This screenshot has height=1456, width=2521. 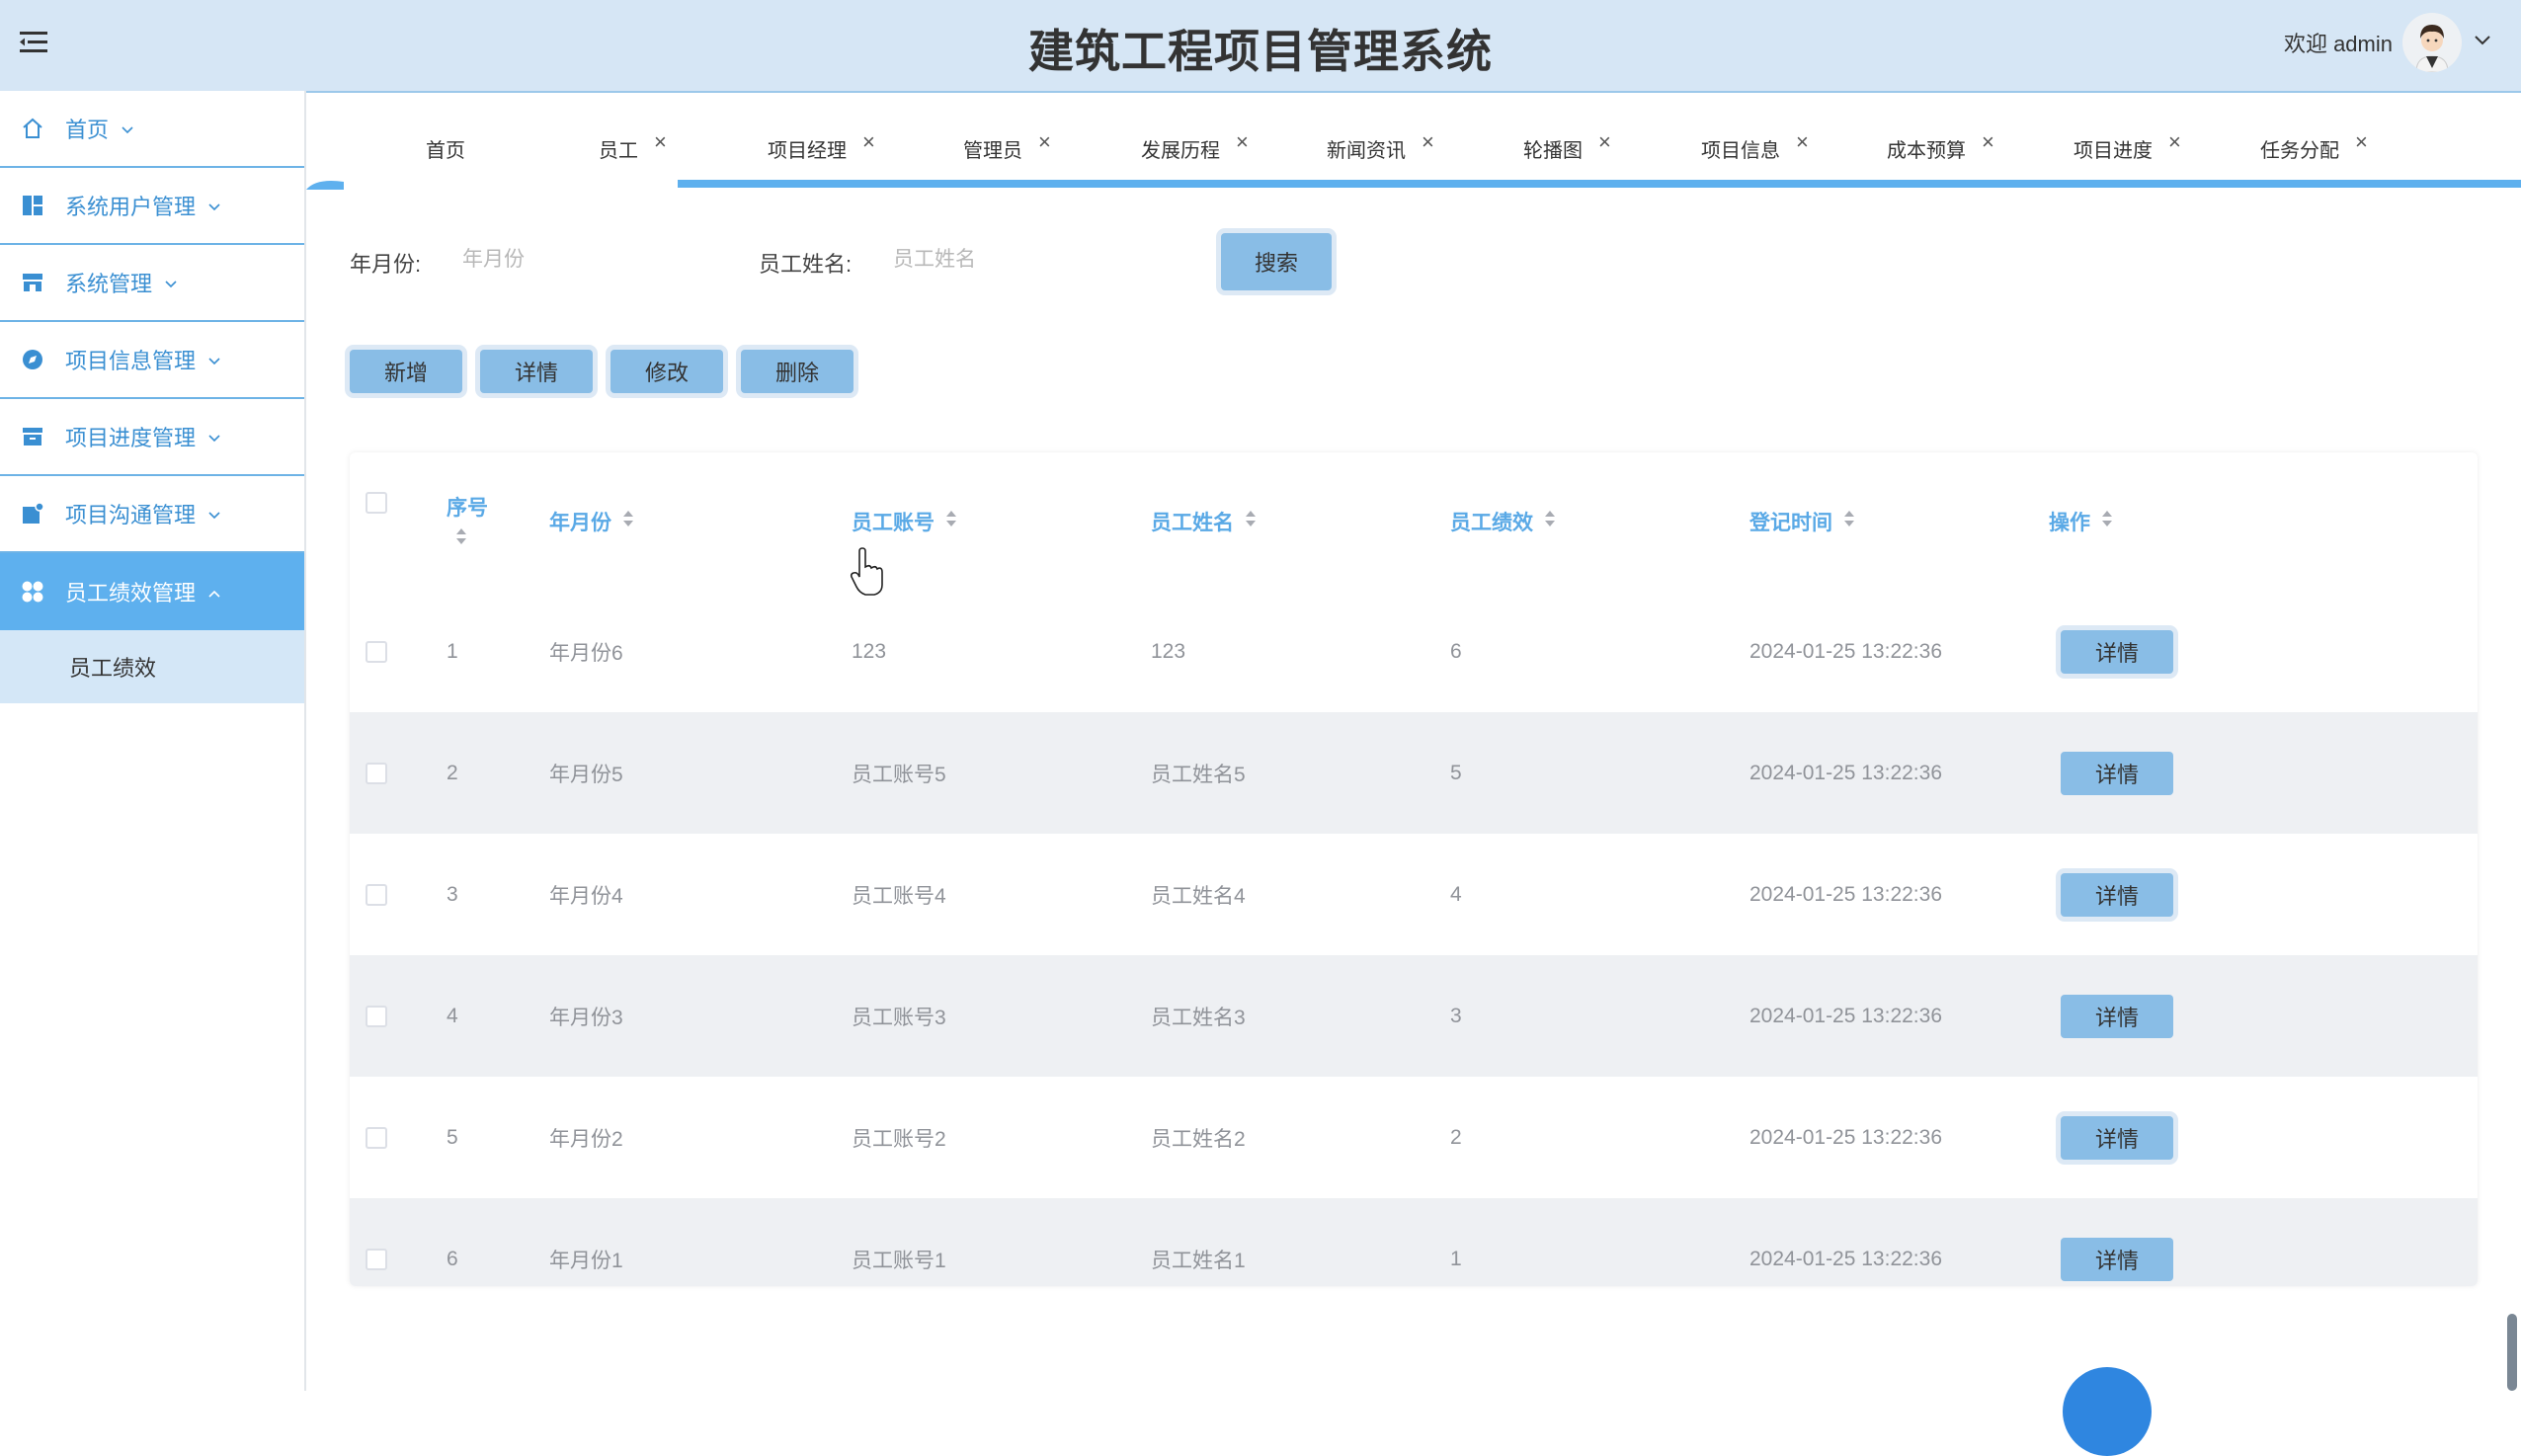 I want to click on employee-name-input, so click(x=1041, y=260).